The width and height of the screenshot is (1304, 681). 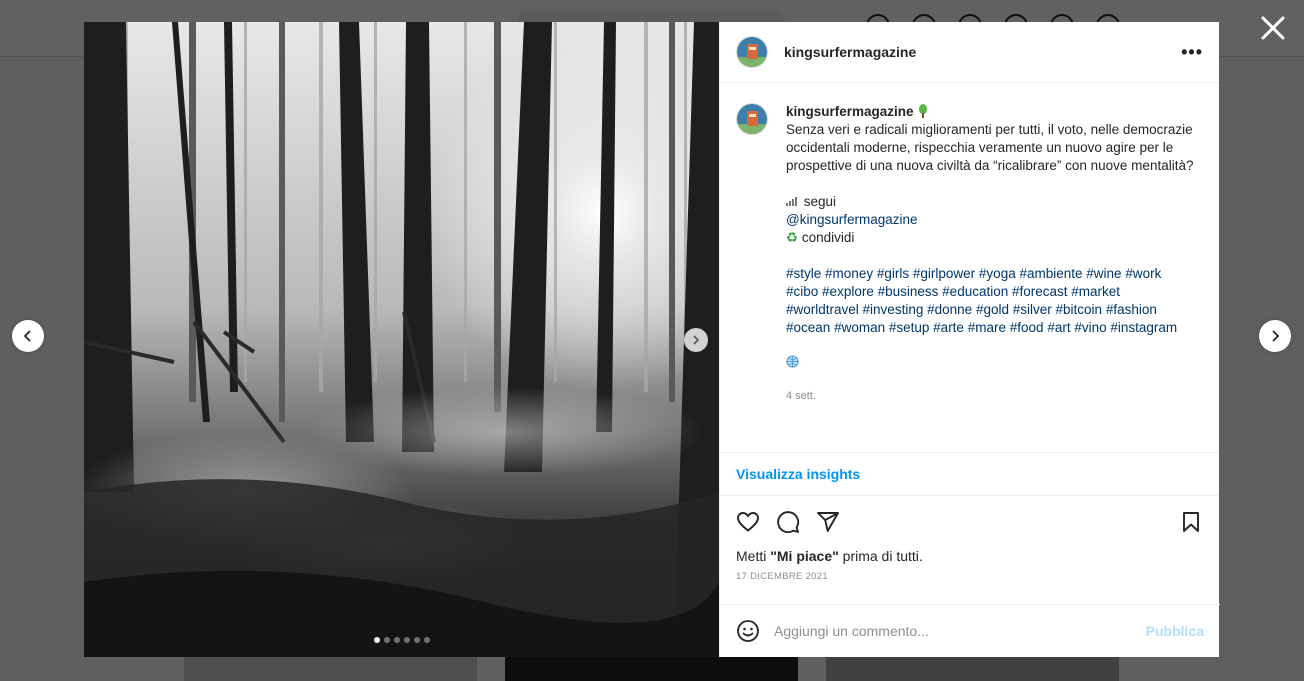 I want to click on hashtag-link: #instagram, so click(x=1143, y=327).